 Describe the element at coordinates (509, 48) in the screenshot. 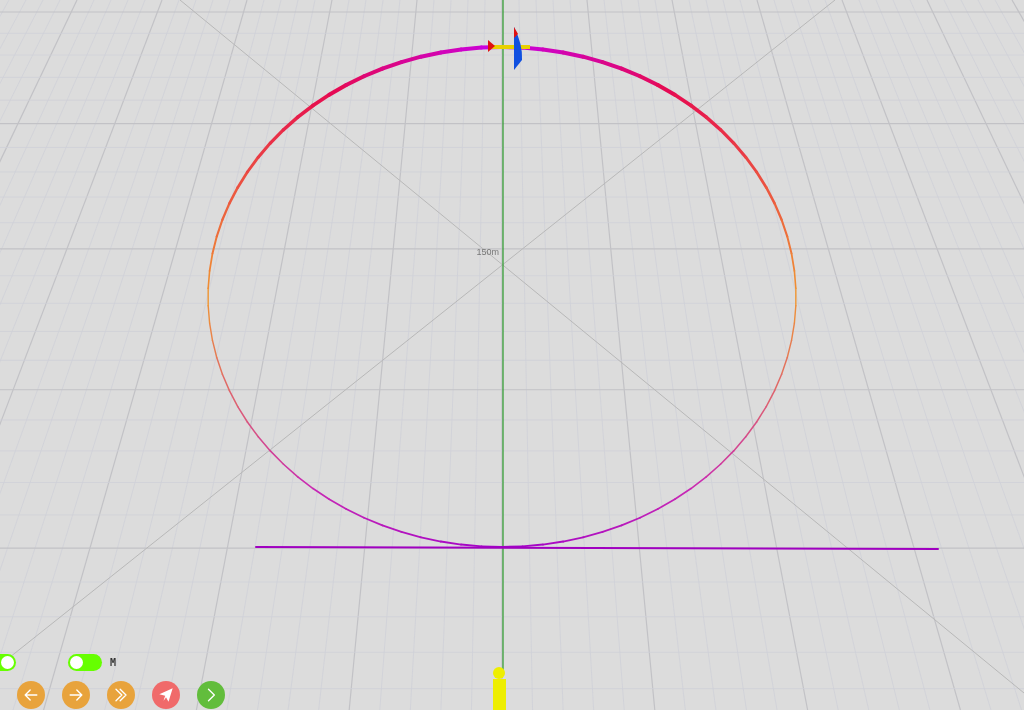

I see `airplane-drawing` at that location.